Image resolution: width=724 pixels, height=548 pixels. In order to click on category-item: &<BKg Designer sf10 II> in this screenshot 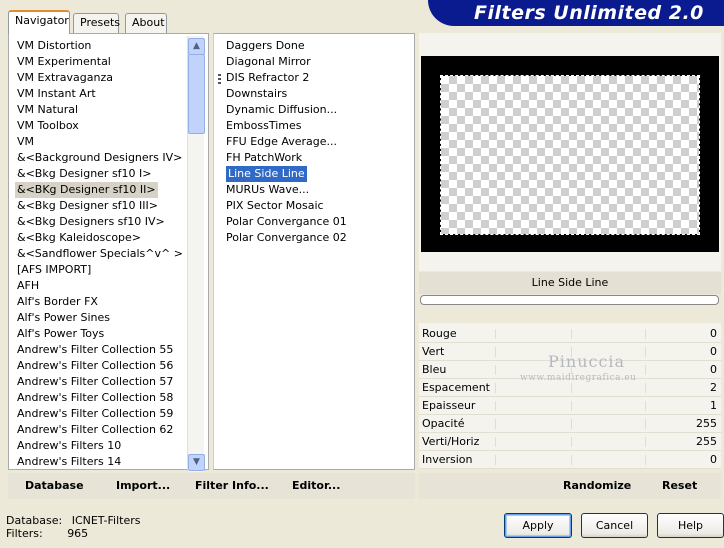, I will do `click(86, 190)`.